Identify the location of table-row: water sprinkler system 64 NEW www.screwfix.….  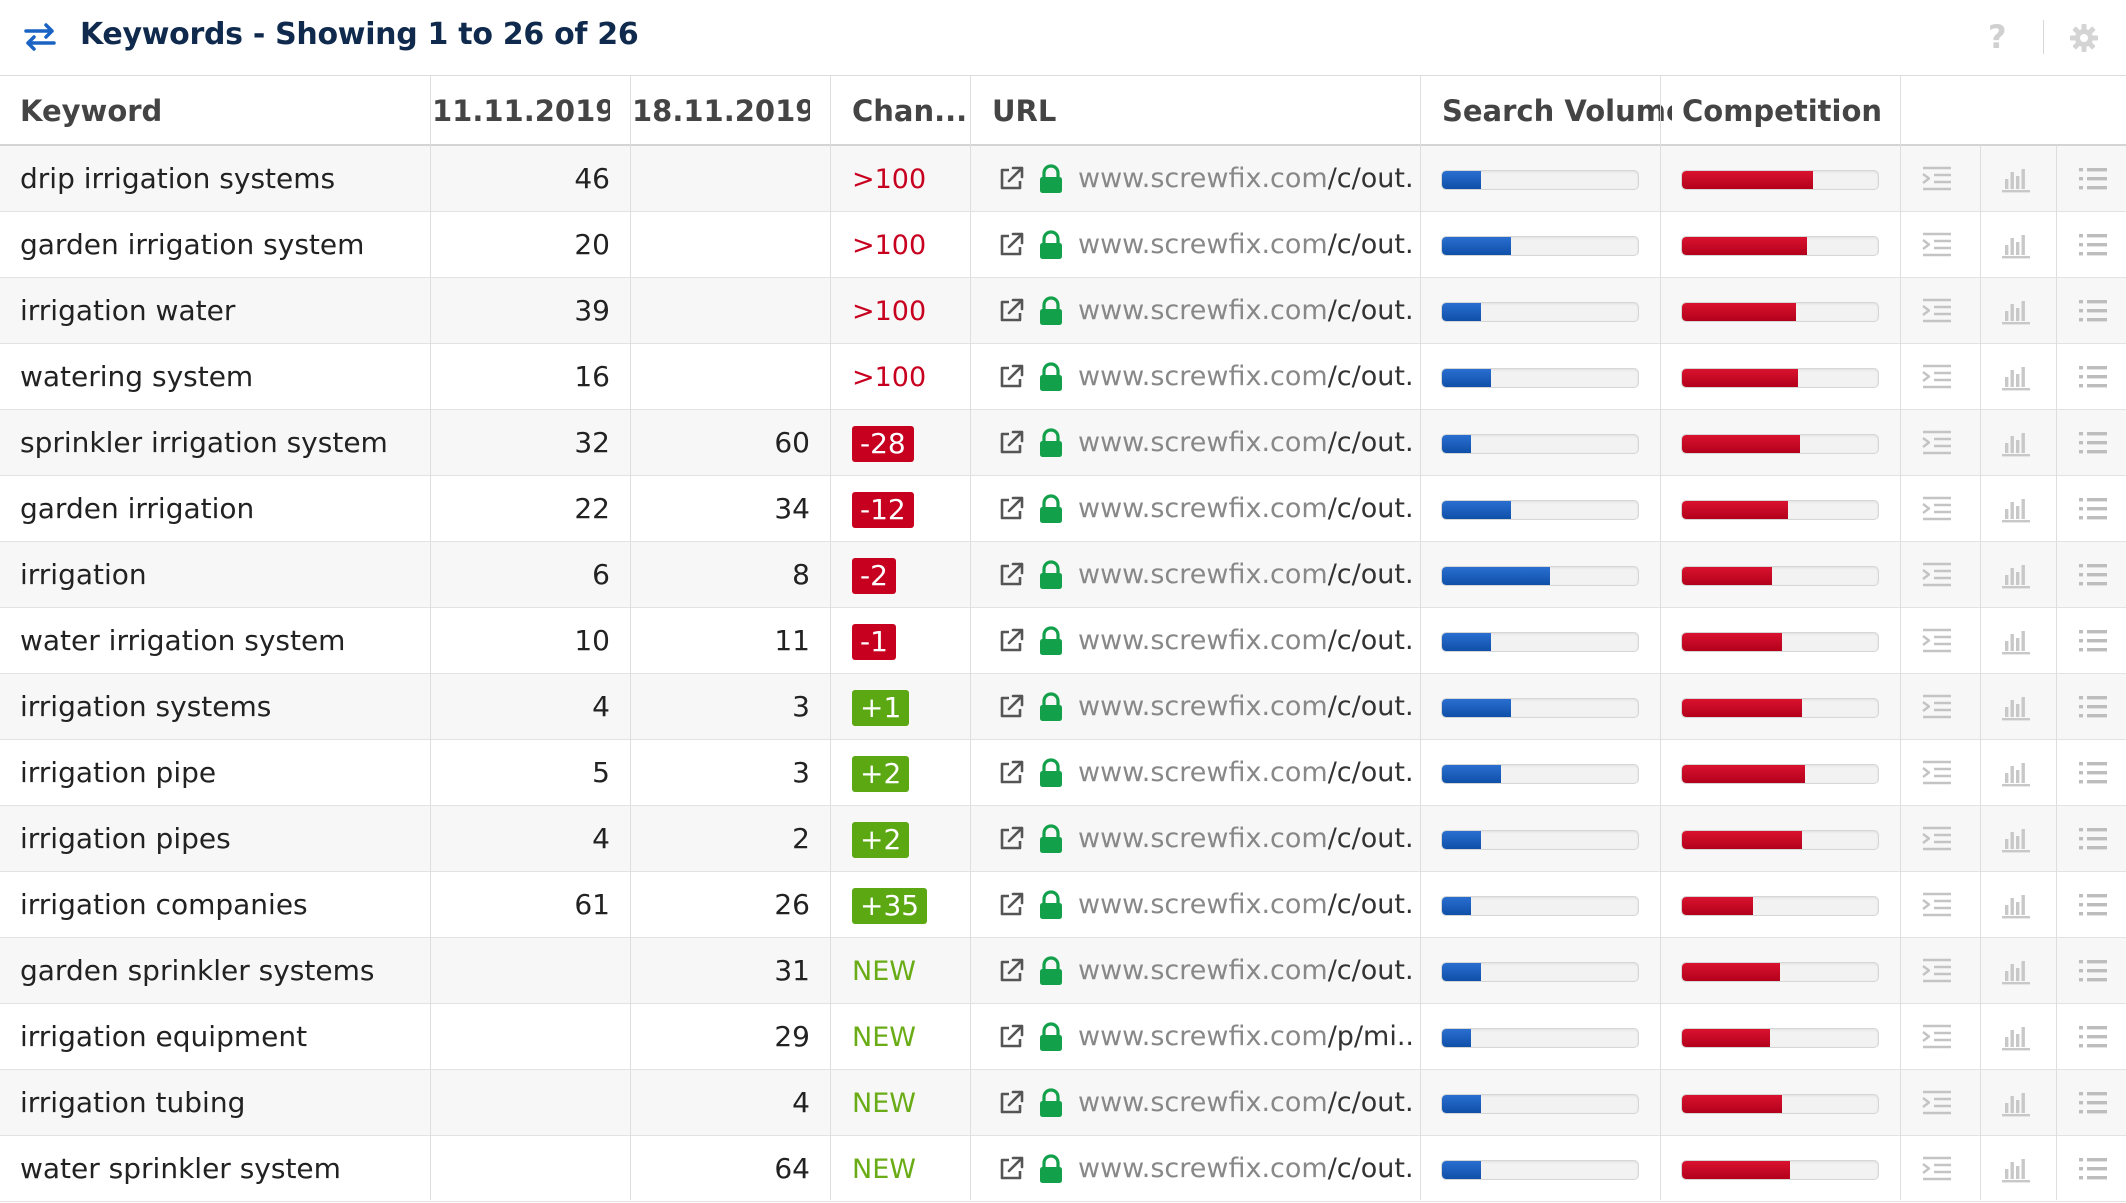
(1063, 1169).